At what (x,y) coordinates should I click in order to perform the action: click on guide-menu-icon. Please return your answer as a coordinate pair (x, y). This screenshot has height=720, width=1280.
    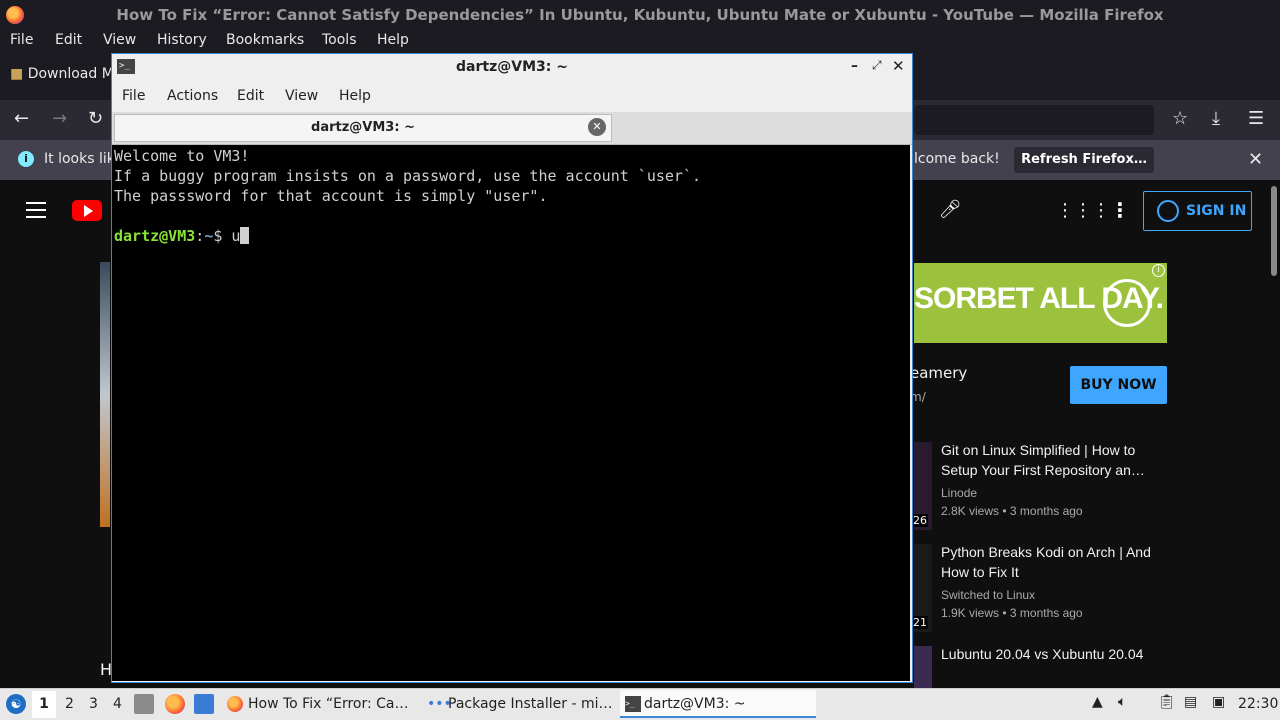
    Looking at the image, I should click on (36, 210).